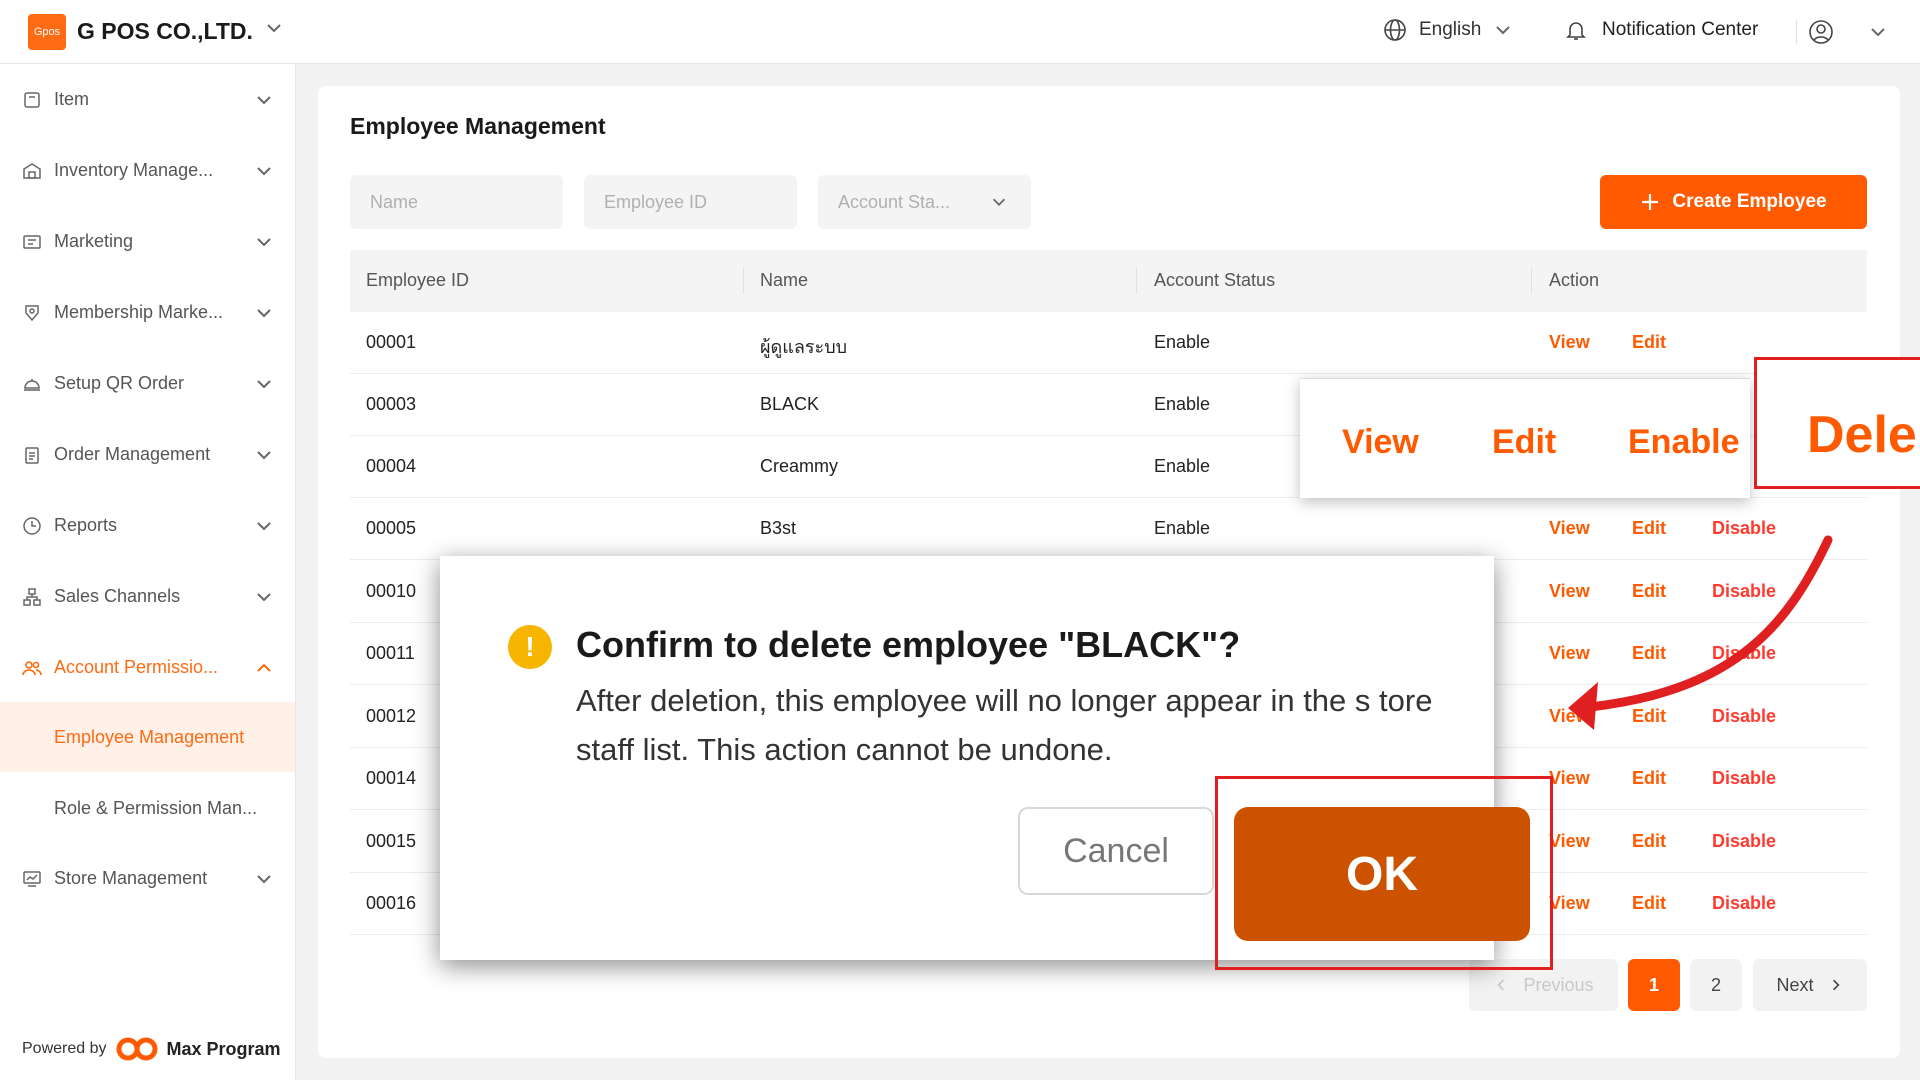 This screenshot has width=1920, height=1080. Describe the element at coordinates (32, 313) in the screenshot. I see `membership-icon` at that location.